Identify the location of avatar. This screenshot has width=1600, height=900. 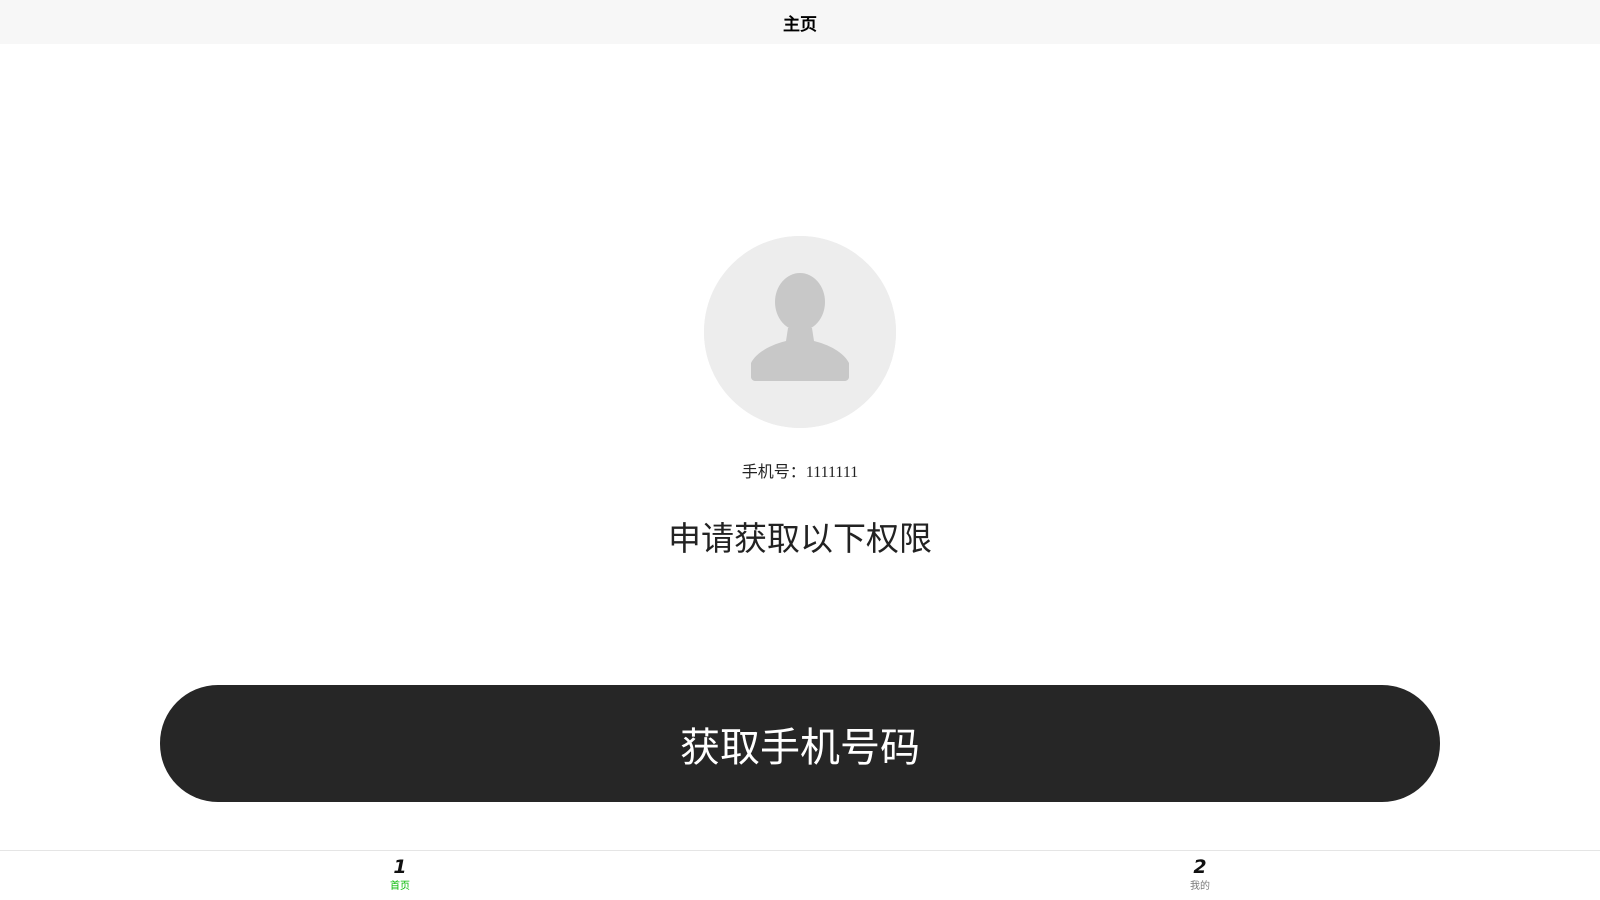
(800, 332).